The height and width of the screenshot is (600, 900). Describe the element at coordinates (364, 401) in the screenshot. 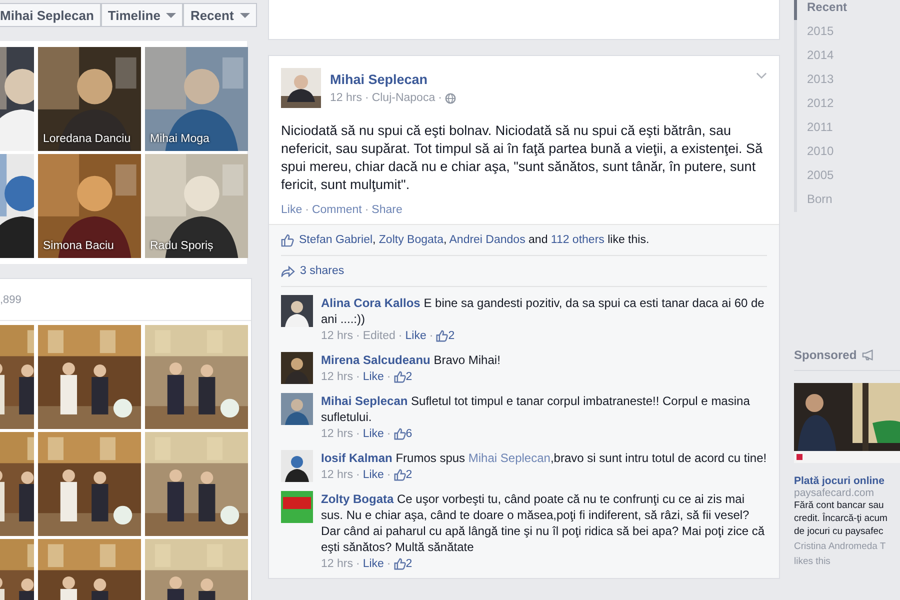

I see `commenter-link: Mihai Seplecan` at that location.